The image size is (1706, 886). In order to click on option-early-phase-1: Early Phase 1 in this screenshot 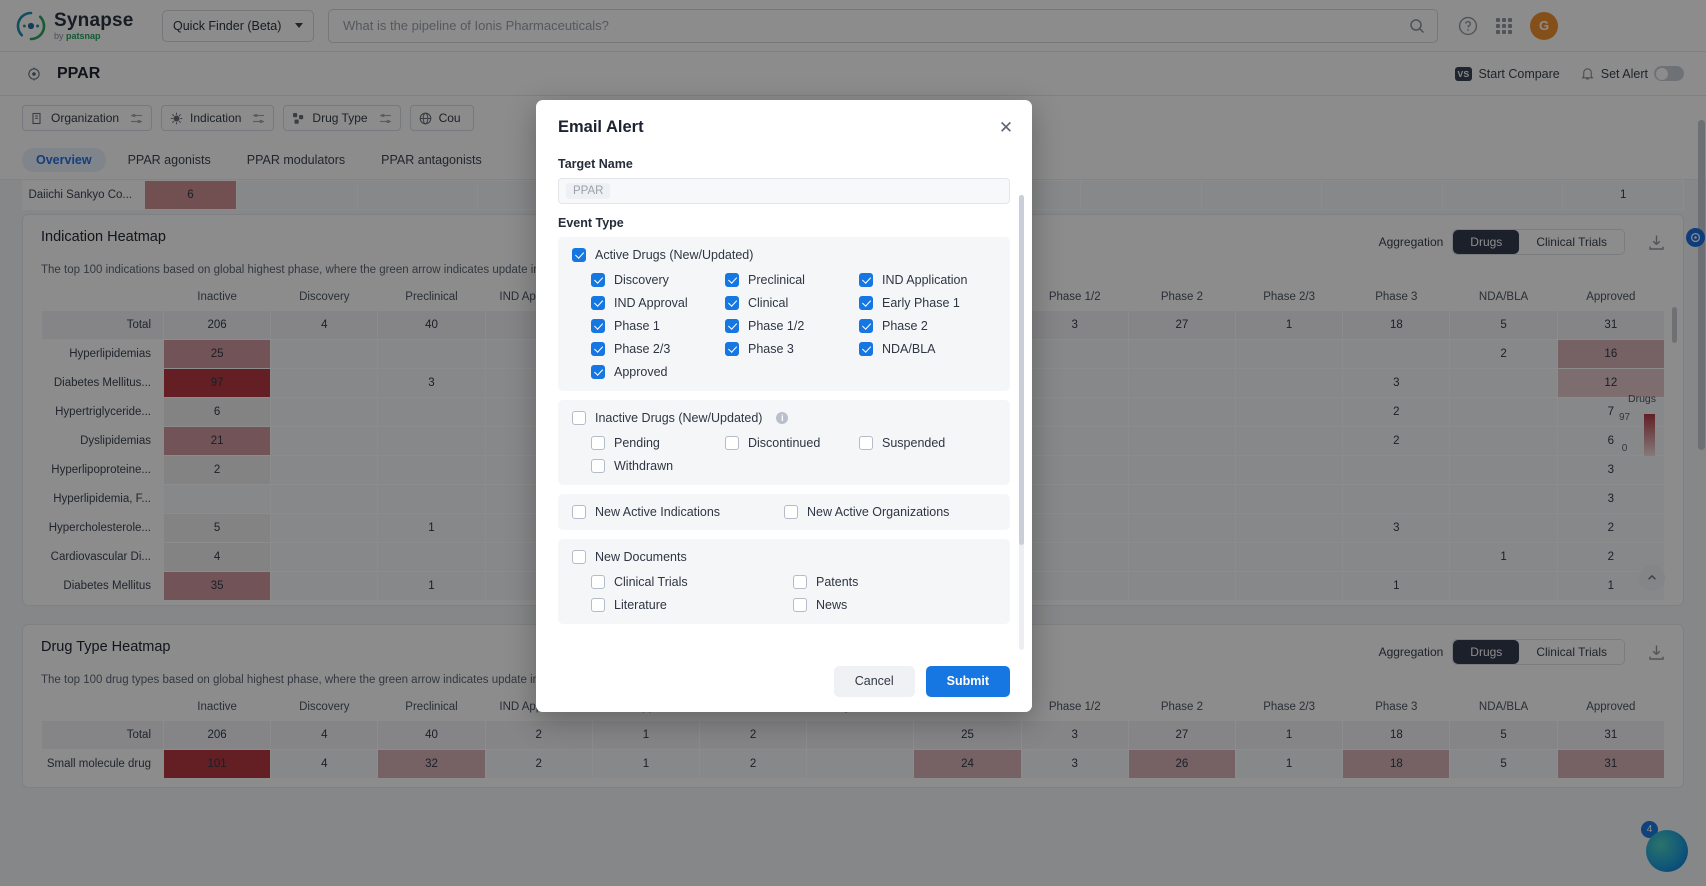, I will do `click(927, 303)`.